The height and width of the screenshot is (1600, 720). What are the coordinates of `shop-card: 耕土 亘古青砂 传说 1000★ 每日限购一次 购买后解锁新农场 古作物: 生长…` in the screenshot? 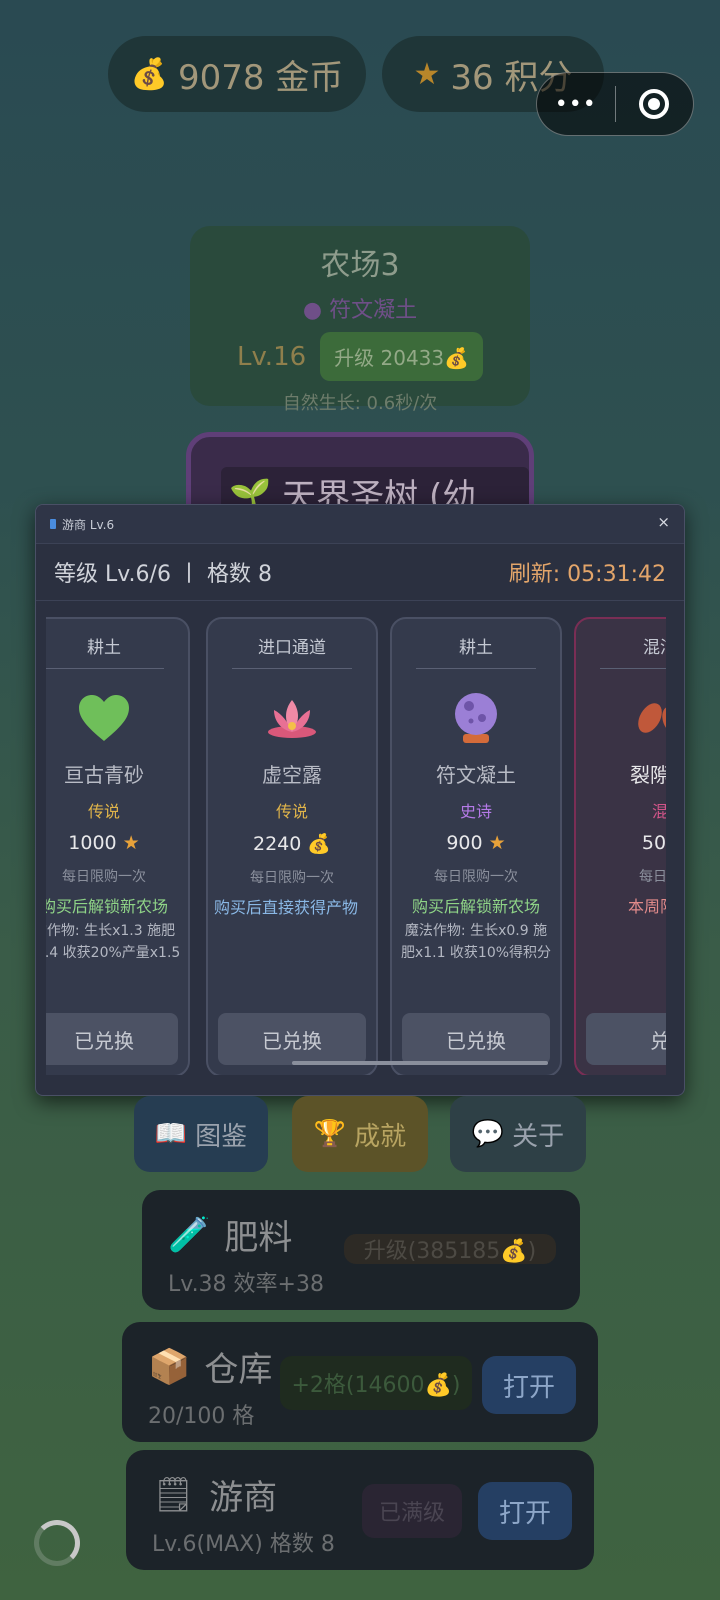 It's located at (118, 846).